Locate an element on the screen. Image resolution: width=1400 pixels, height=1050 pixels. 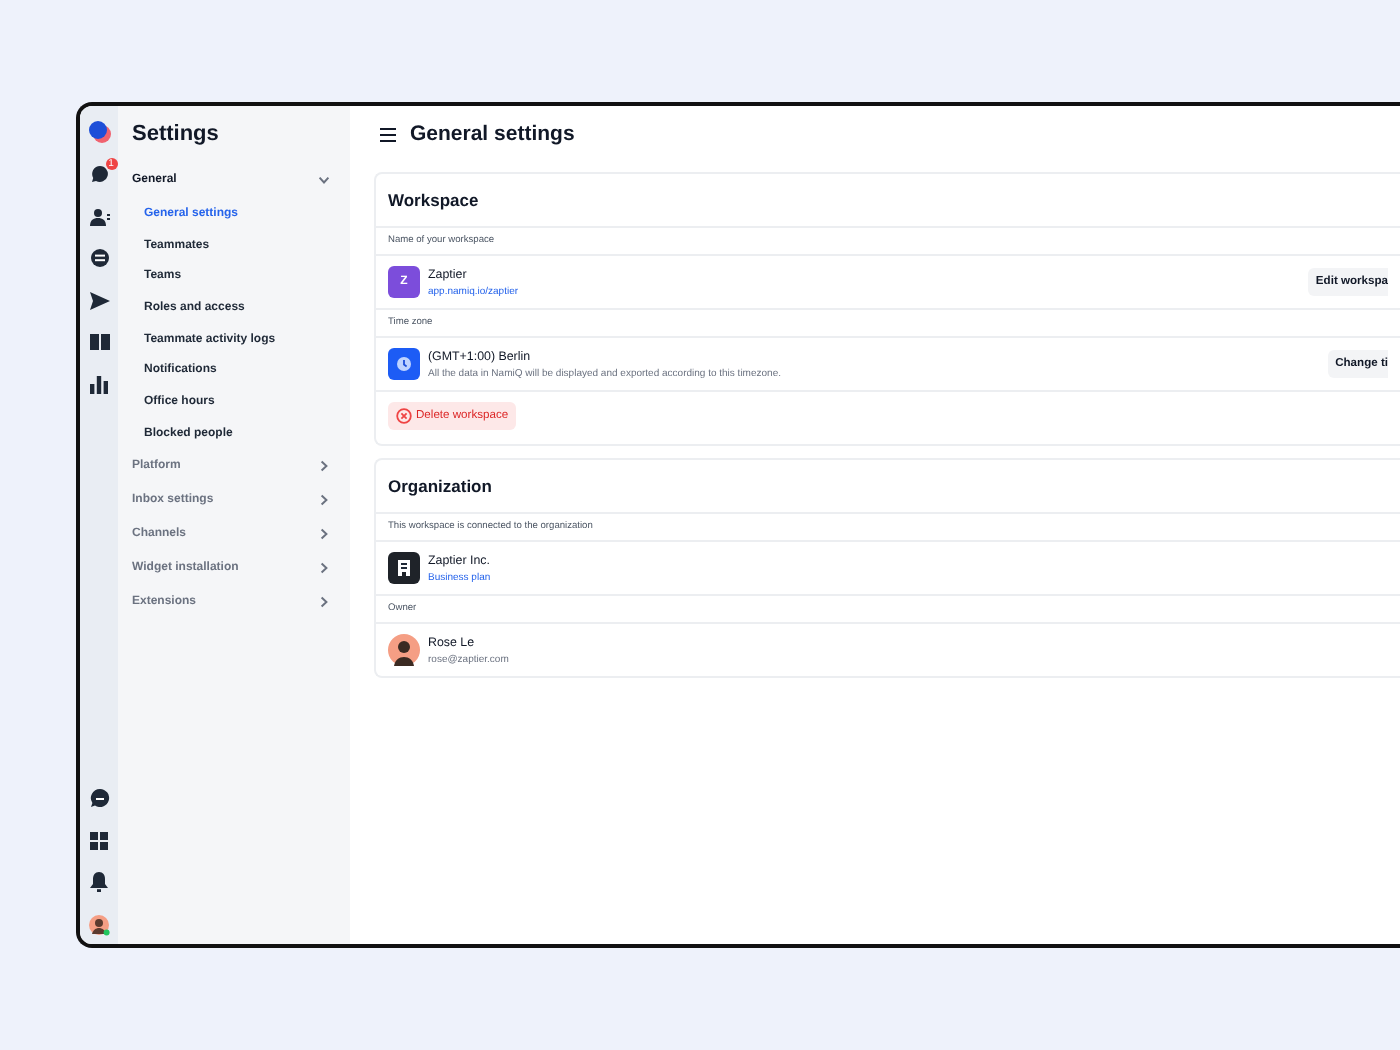
logo-icon is located at coordinates (99, 132).